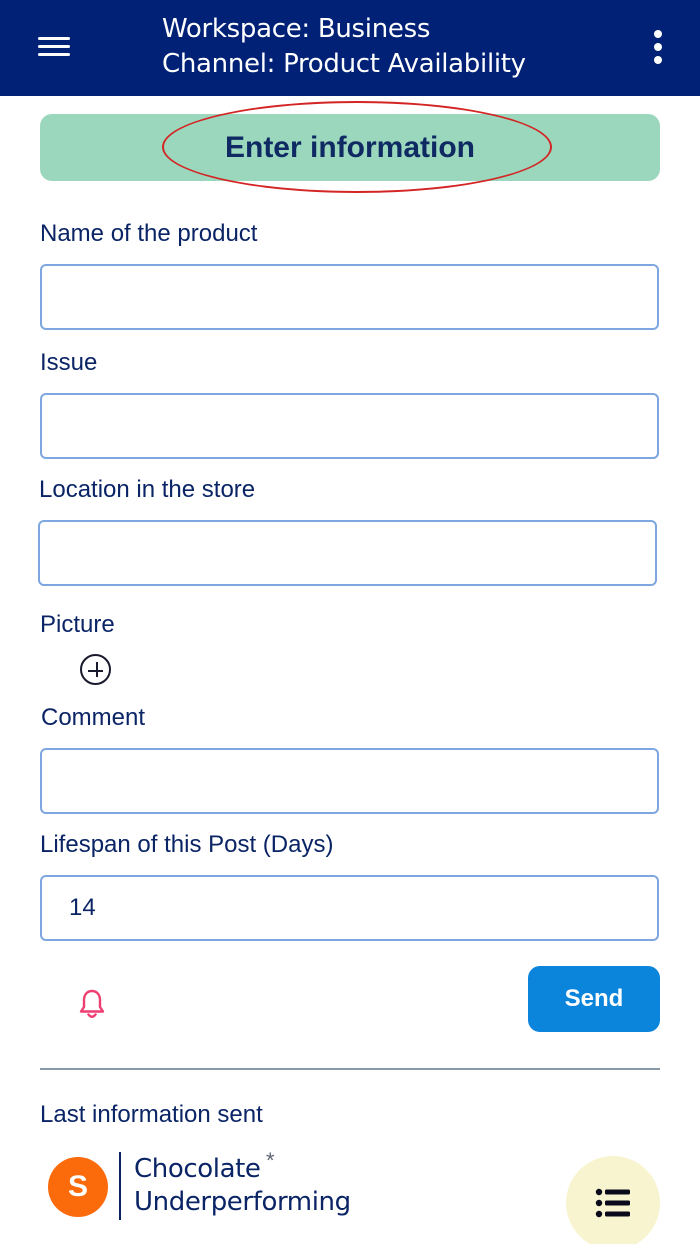 The width and height of the screenshot is (700, 1244). Describe the element at coordinates (350, 1069) in the screenshot. I see `section-divider` at that location.